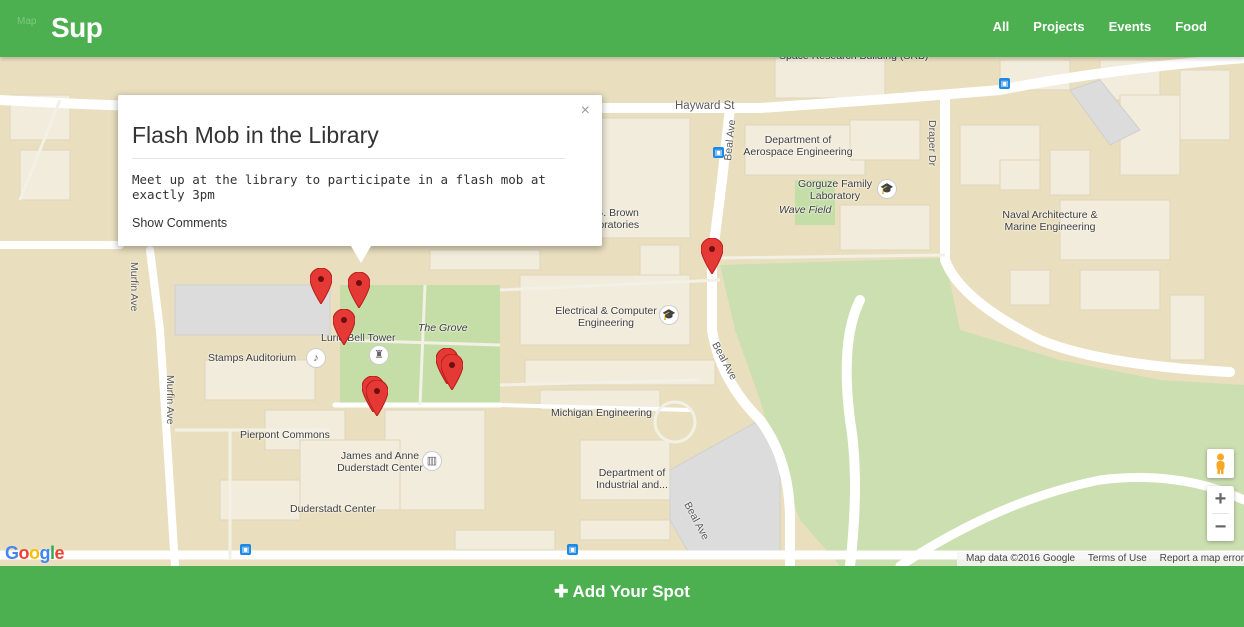 The width and height of the screenshot is (1244, 627). I want to click on road-murfin-ave-upper: Murfin Ave, so click(134, 287).